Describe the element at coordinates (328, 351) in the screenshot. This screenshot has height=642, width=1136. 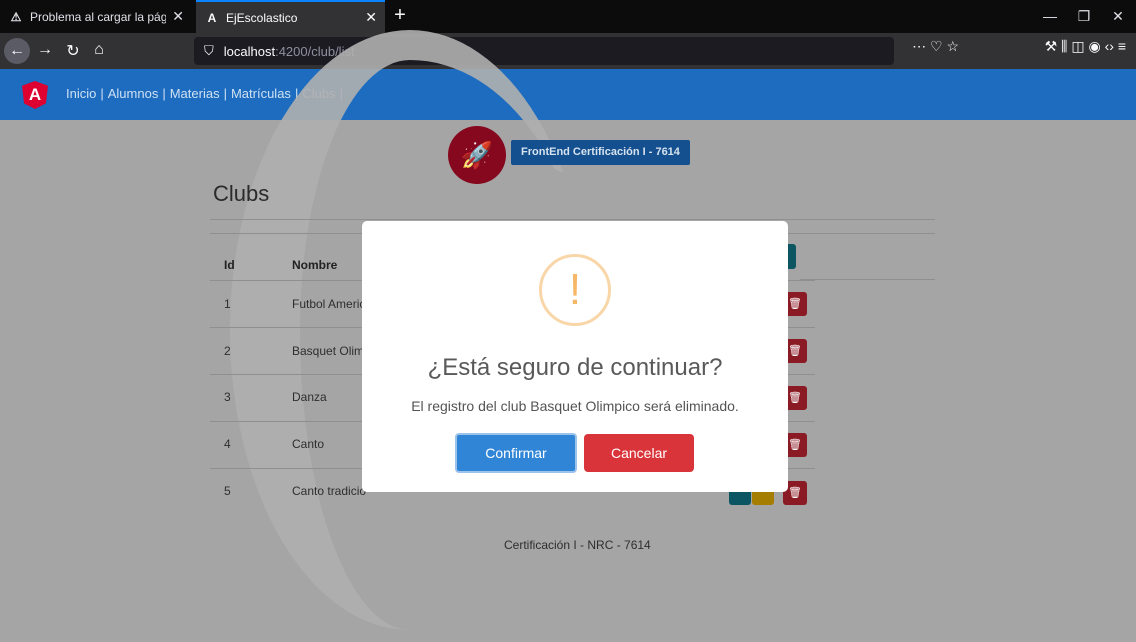
I see `cell-nombre: Basquet Olim` at that location.